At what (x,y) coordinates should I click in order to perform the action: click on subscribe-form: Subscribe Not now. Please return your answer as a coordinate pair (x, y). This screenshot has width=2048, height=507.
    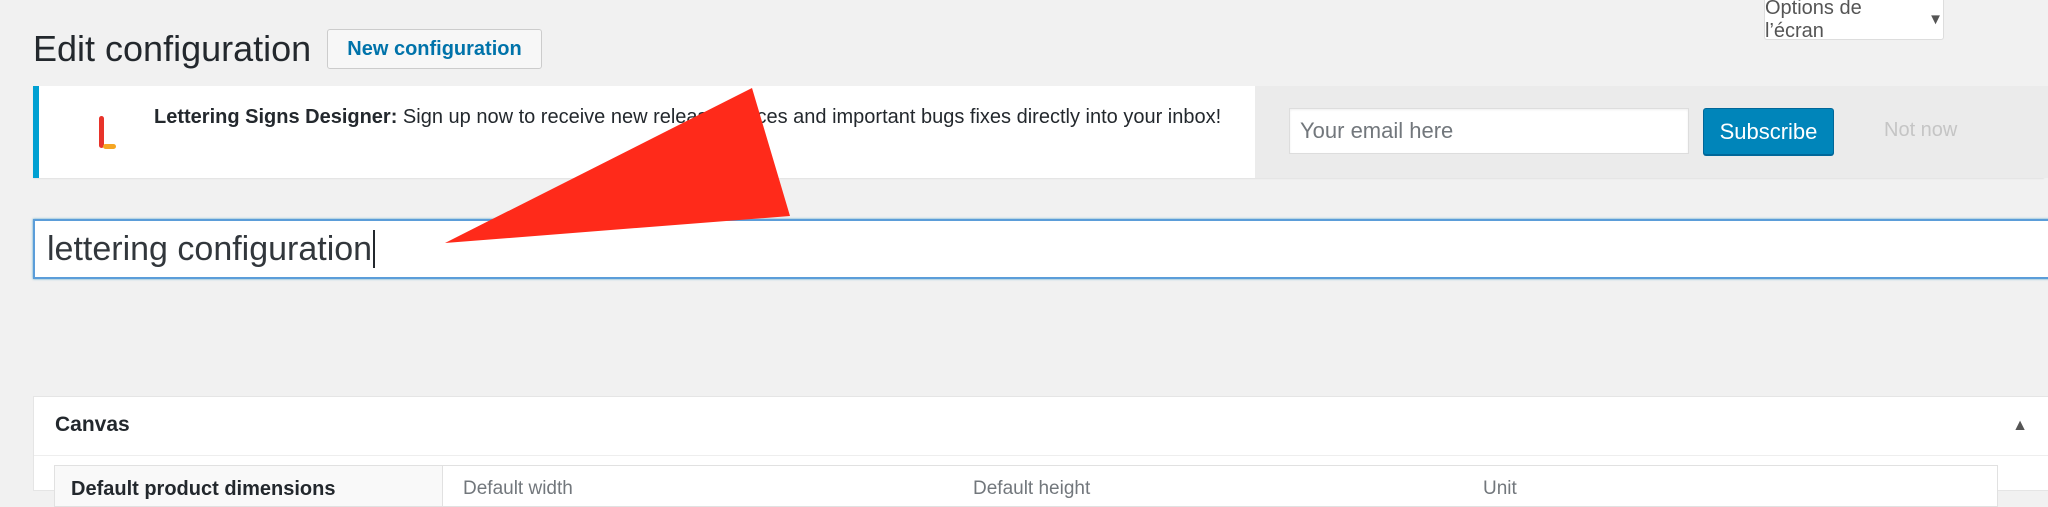
    Looking at the image, I should click on (1651, 132).